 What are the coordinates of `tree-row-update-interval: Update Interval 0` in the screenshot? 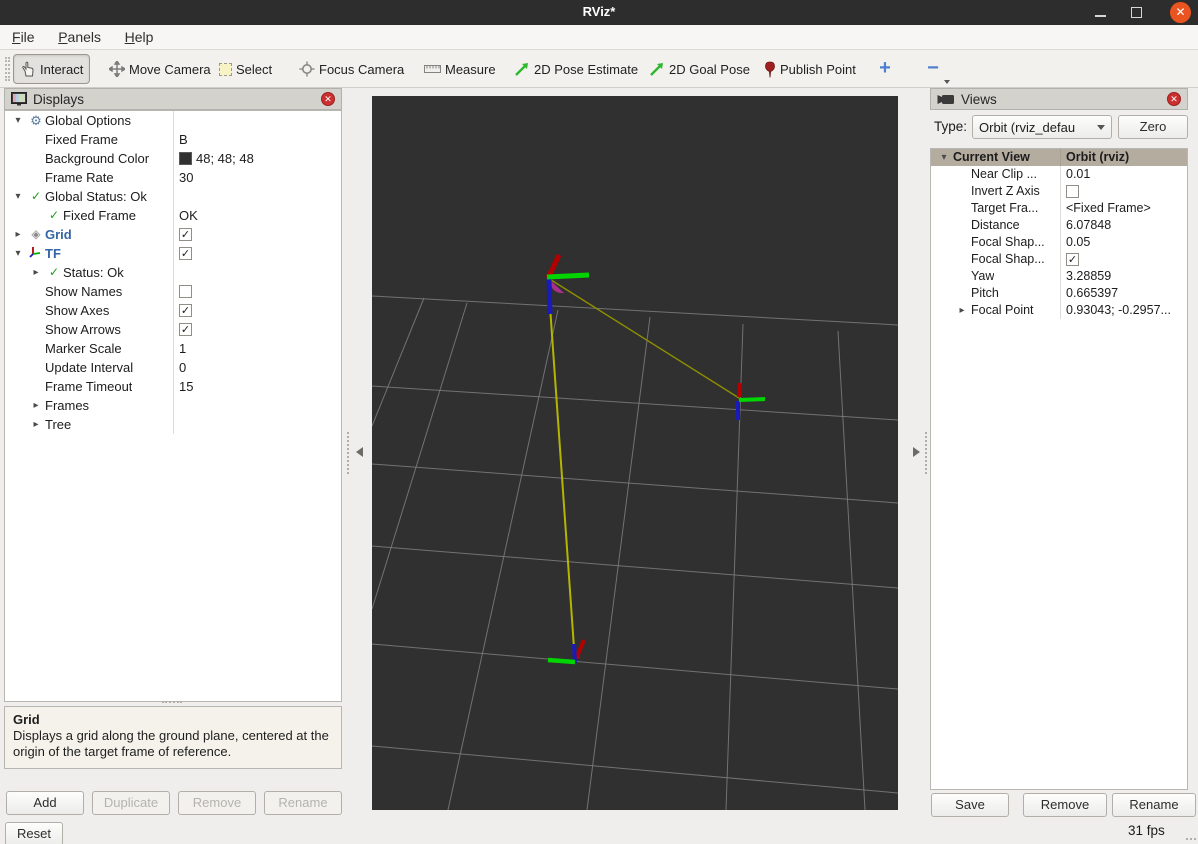 It's located at (173, 367).